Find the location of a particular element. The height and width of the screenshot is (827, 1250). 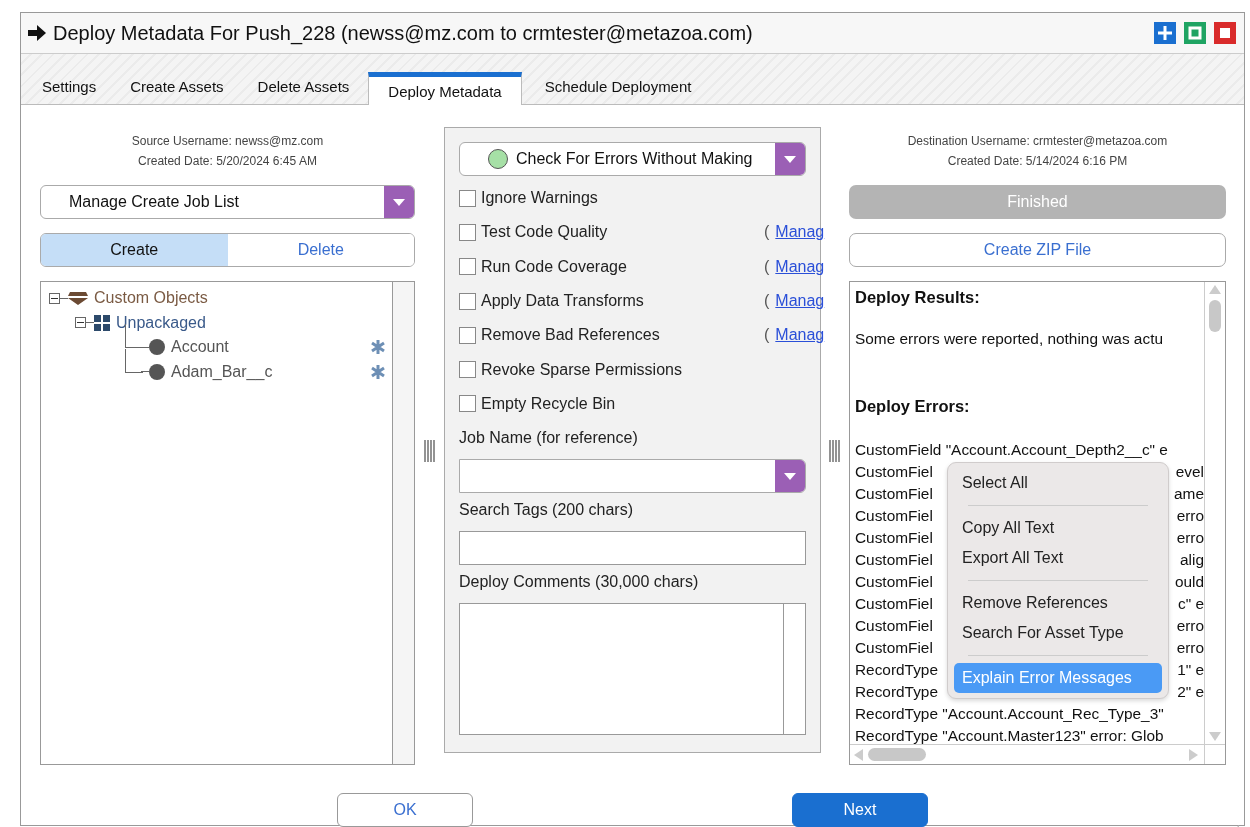

destination-username: Destination Username: crmtester@metazoa.com is located at coordinates (1037, 141).